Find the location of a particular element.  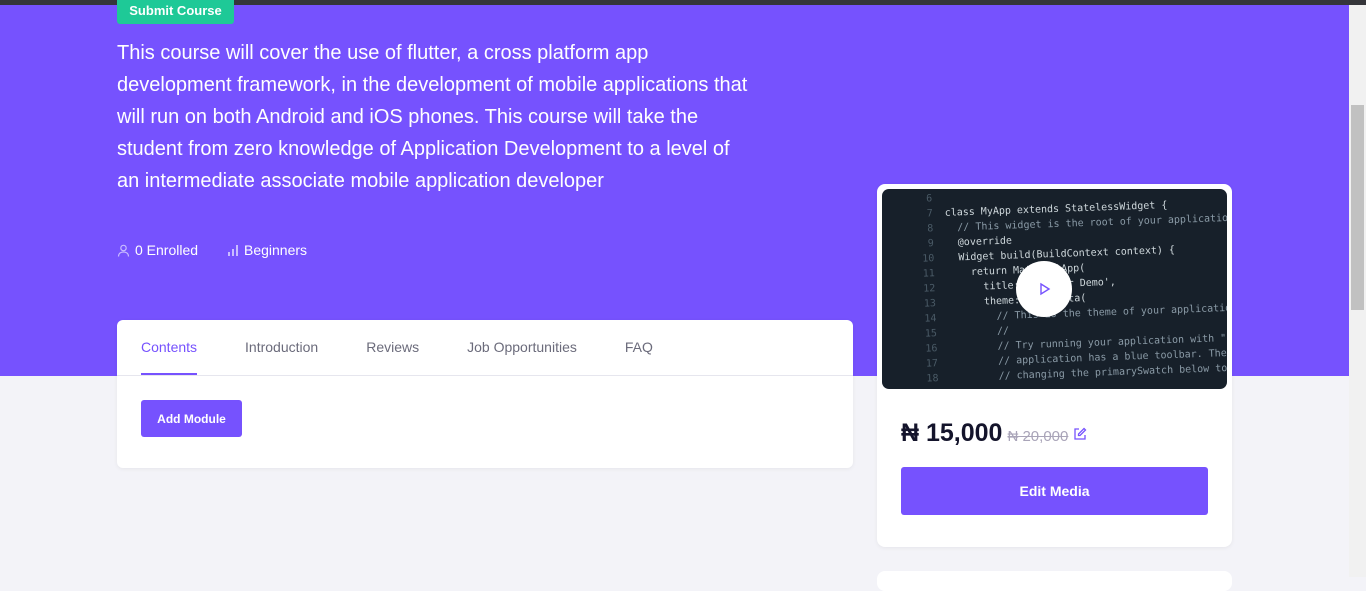

line-number: 9 is located at coordinates (909, 244).